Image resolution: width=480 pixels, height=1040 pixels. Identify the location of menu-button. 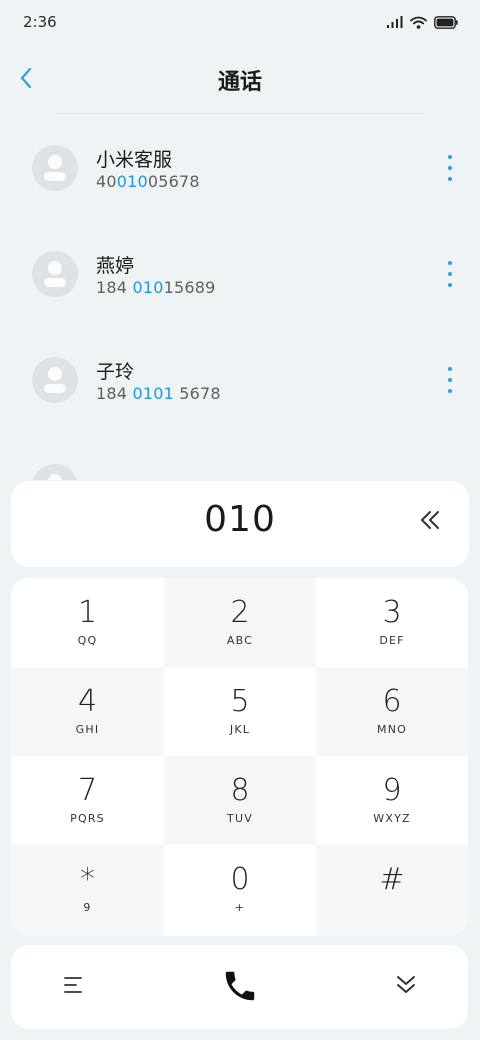
(74, 985).